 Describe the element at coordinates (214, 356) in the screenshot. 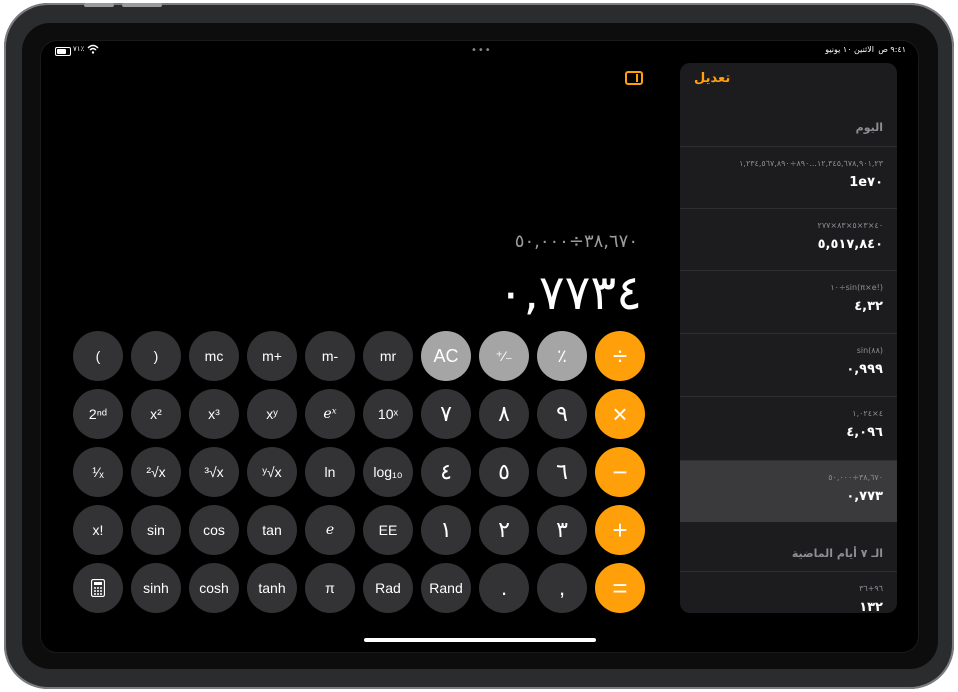

I see `memory-clear-key: mc` at that location.